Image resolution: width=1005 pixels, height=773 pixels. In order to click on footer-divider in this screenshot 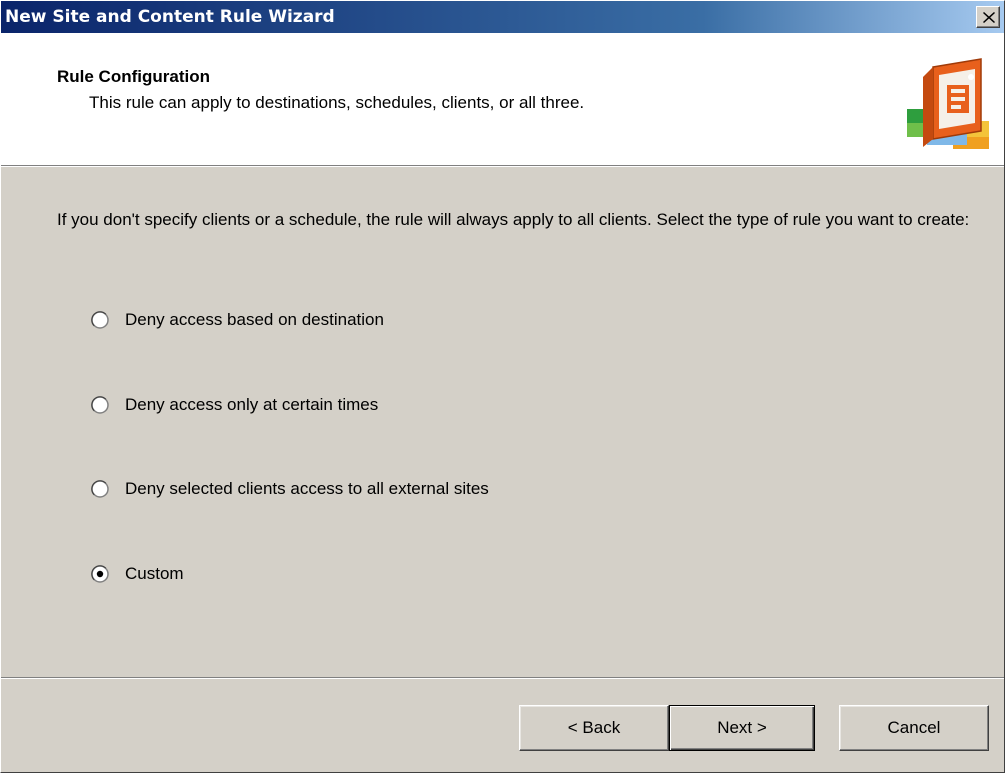, I will do `click(502, 678)`.